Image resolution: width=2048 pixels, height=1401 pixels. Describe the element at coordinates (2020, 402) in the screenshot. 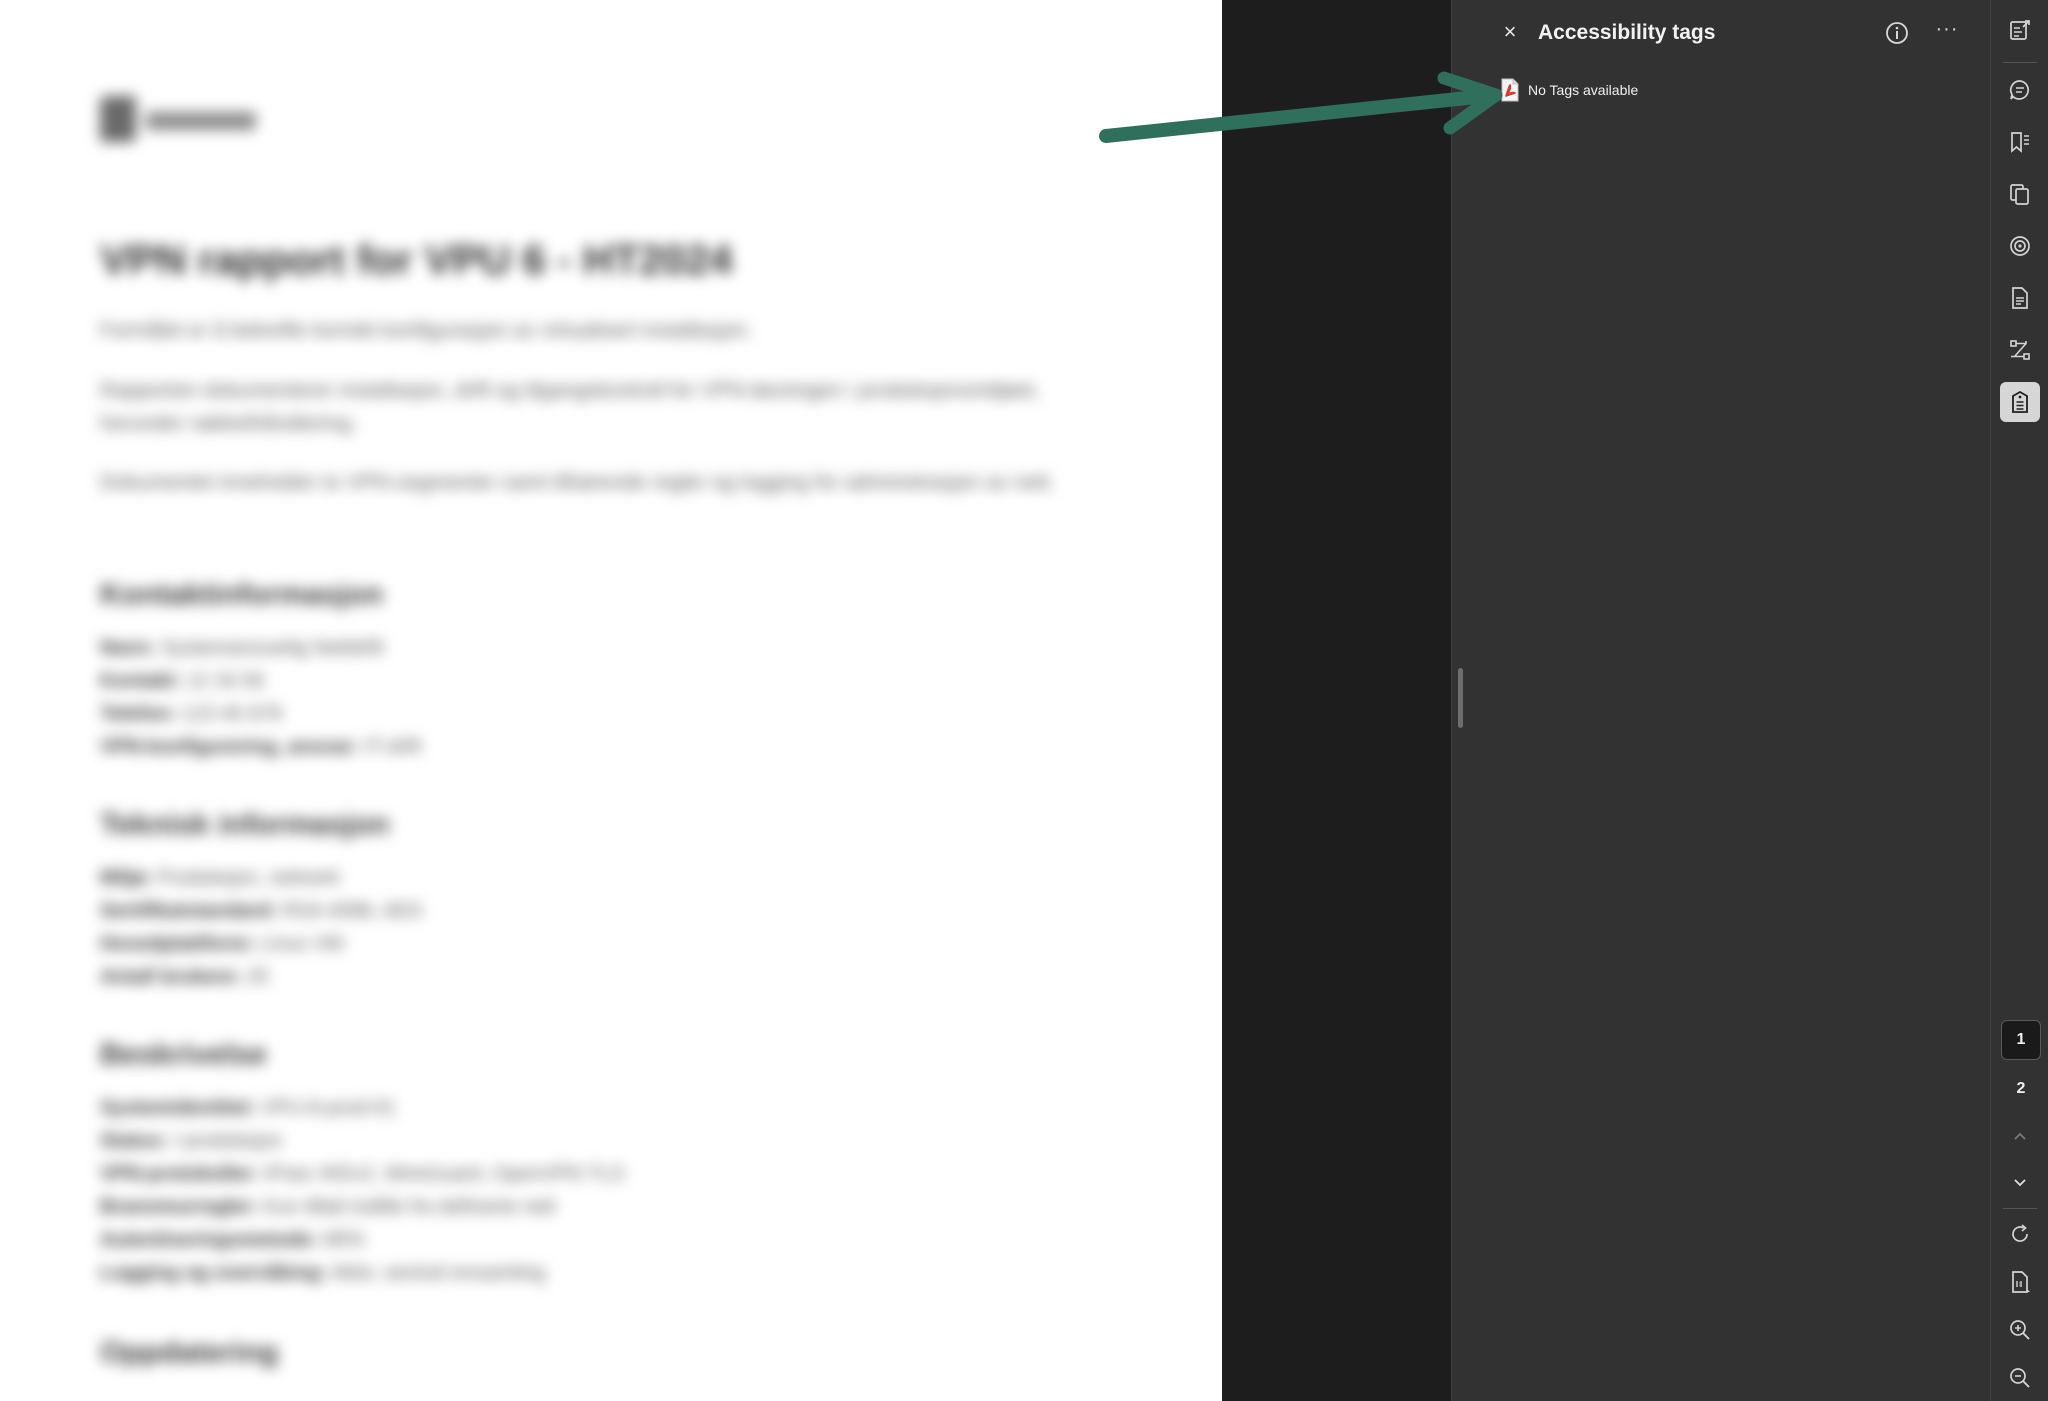

I see `accessibility-tags-icon` at that location.